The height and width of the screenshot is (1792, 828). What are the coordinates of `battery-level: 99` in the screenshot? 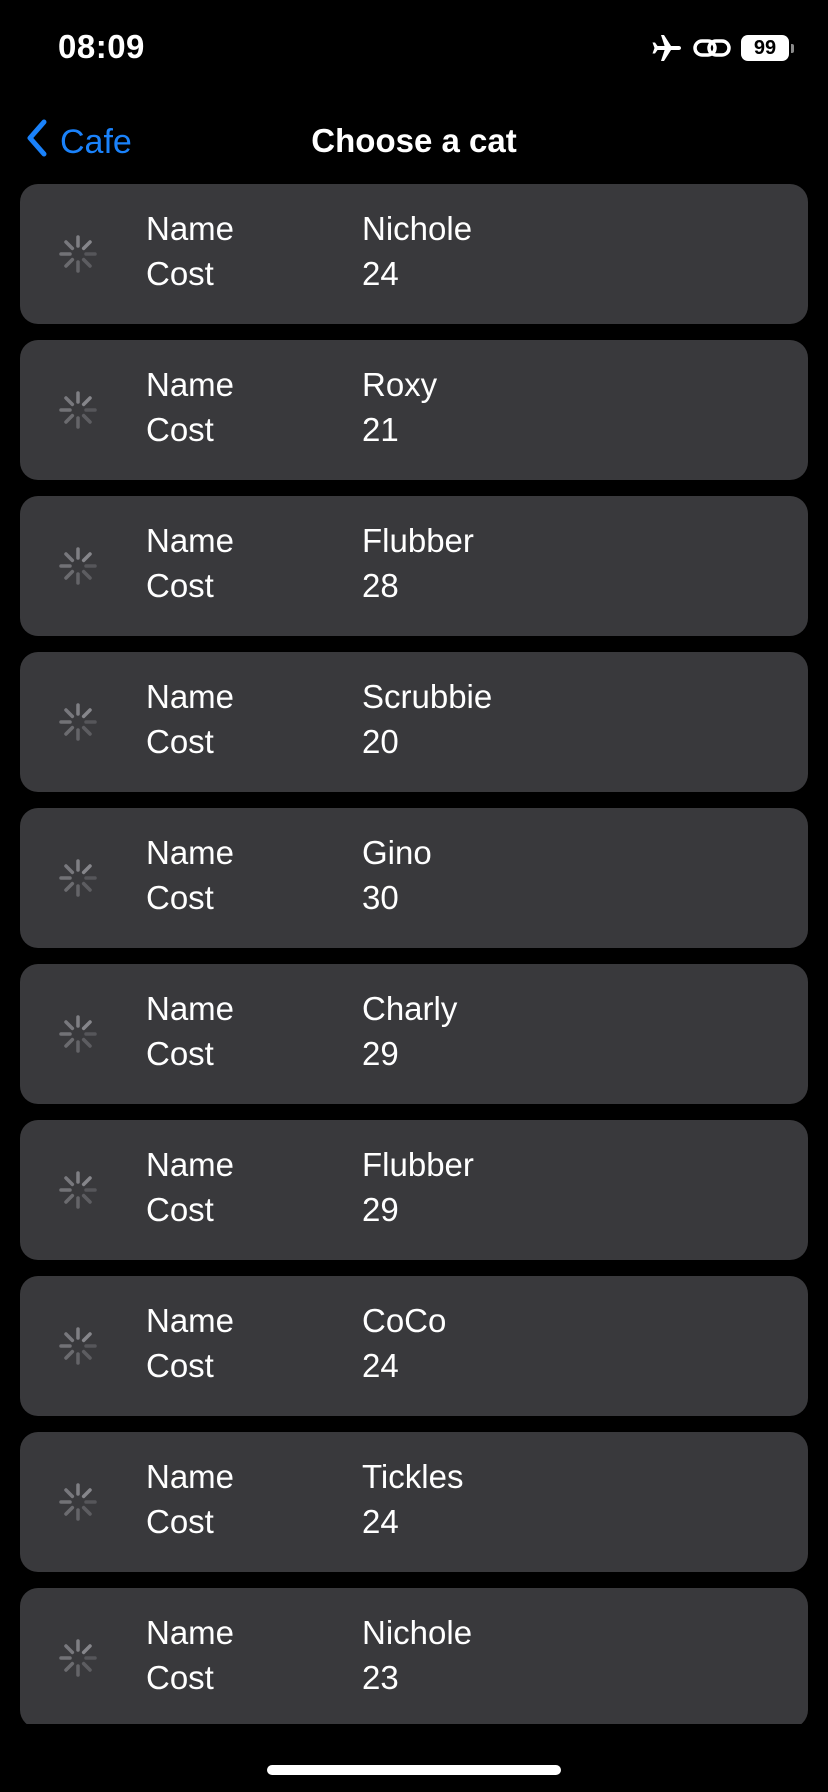 It's located at (765, 48).